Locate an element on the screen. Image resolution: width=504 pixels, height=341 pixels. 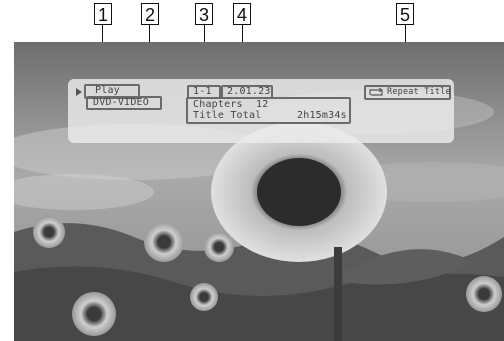
title-chapter-number: 1-1 is located at coordinates (202, 91).